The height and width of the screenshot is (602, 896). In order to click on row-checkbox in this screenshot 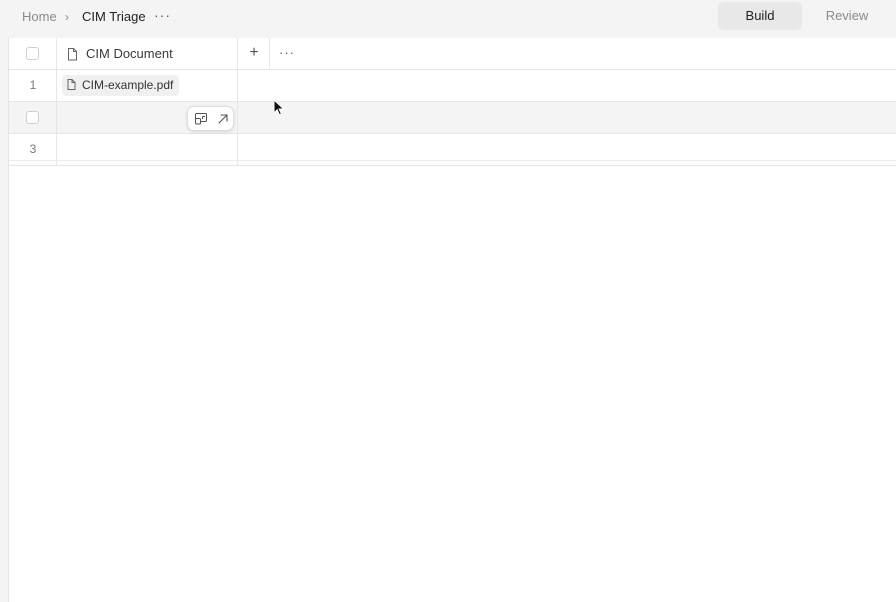, I will do `click(32, 117)`.